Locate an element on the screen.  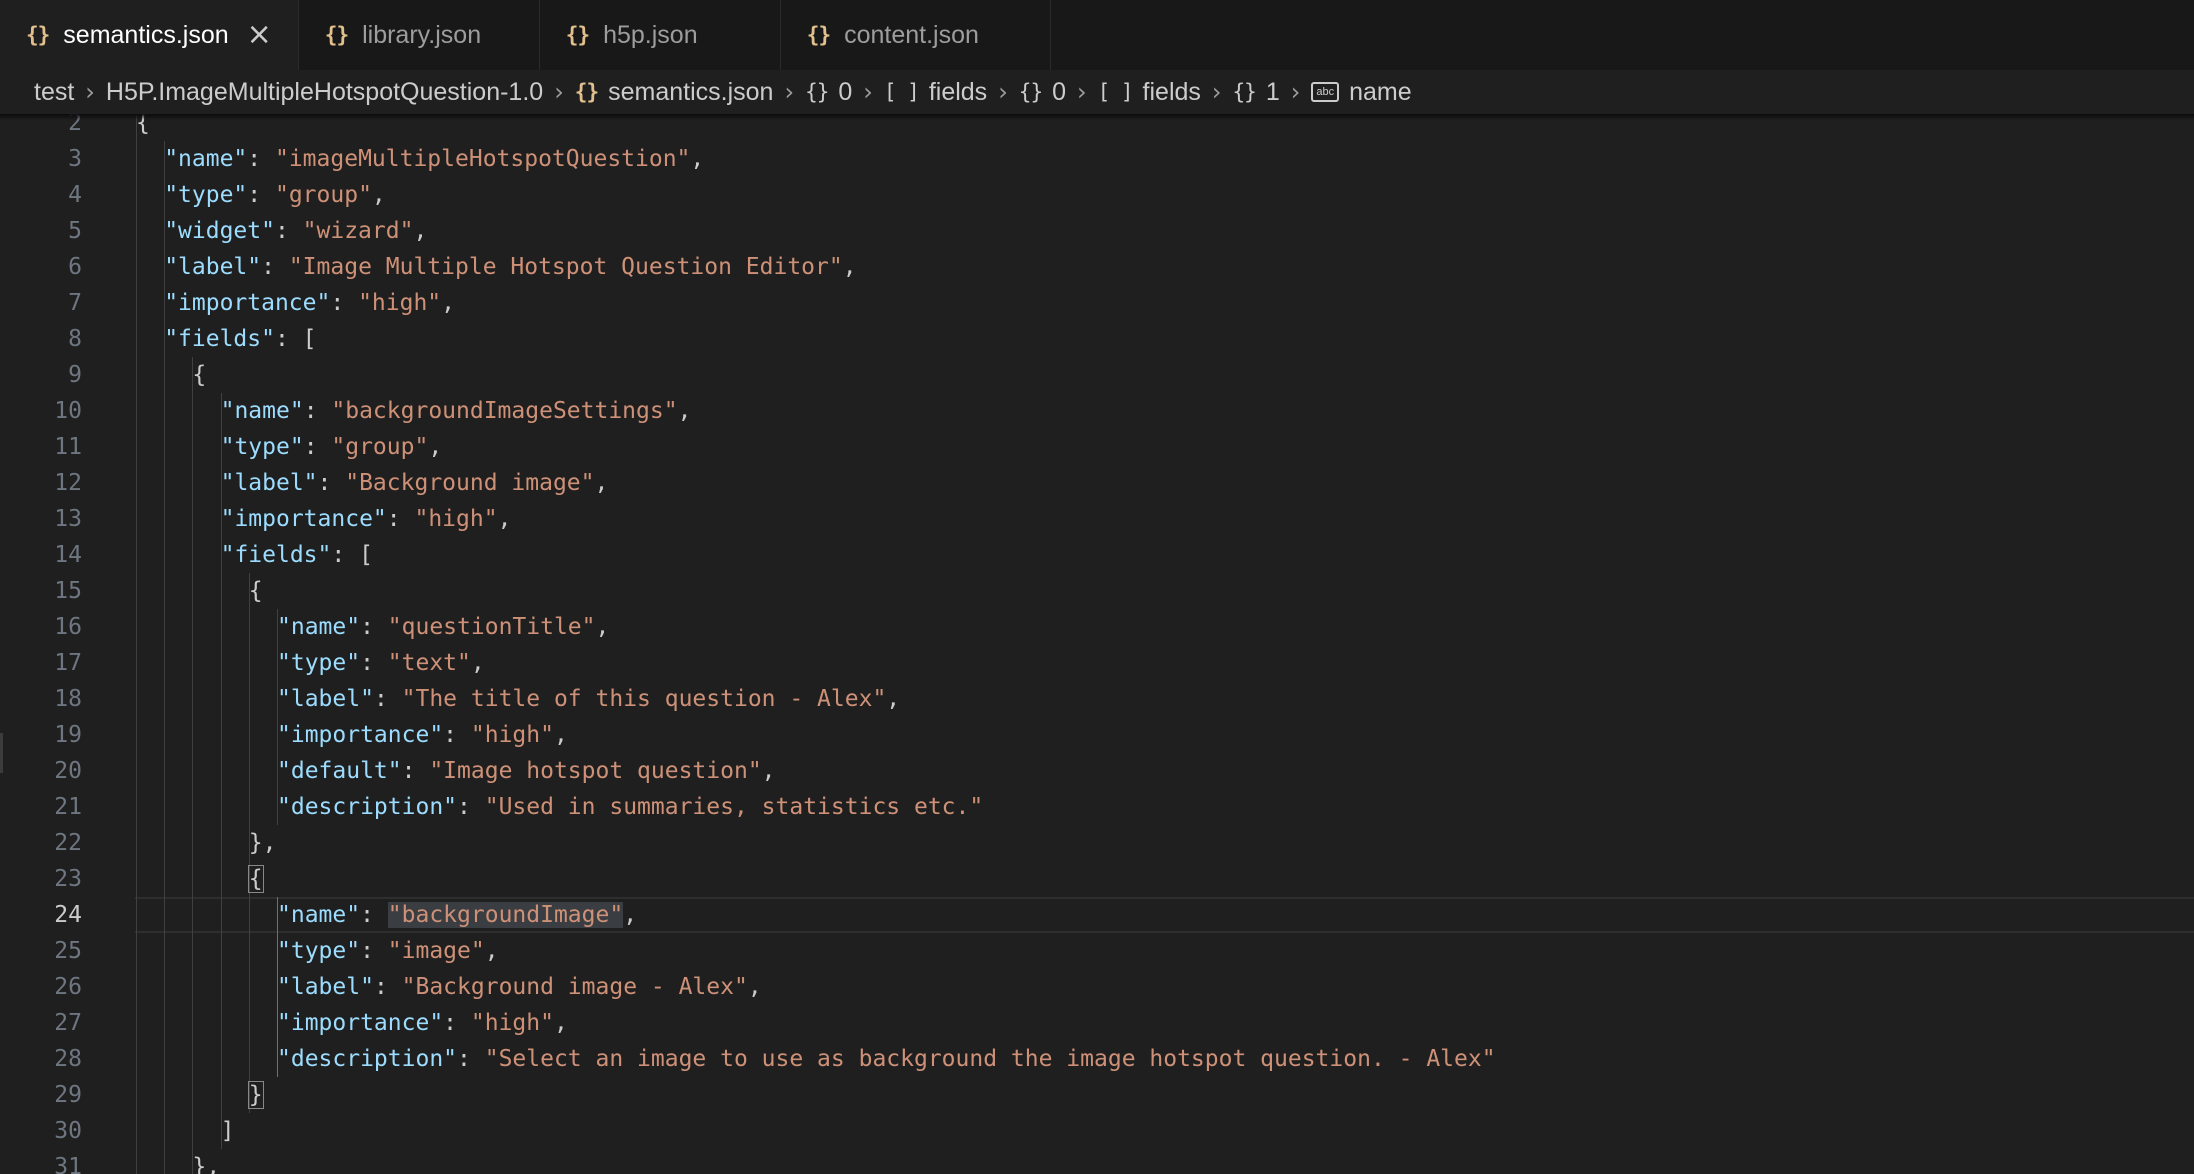
line-number: 24 is located at coordinates (68, 915).